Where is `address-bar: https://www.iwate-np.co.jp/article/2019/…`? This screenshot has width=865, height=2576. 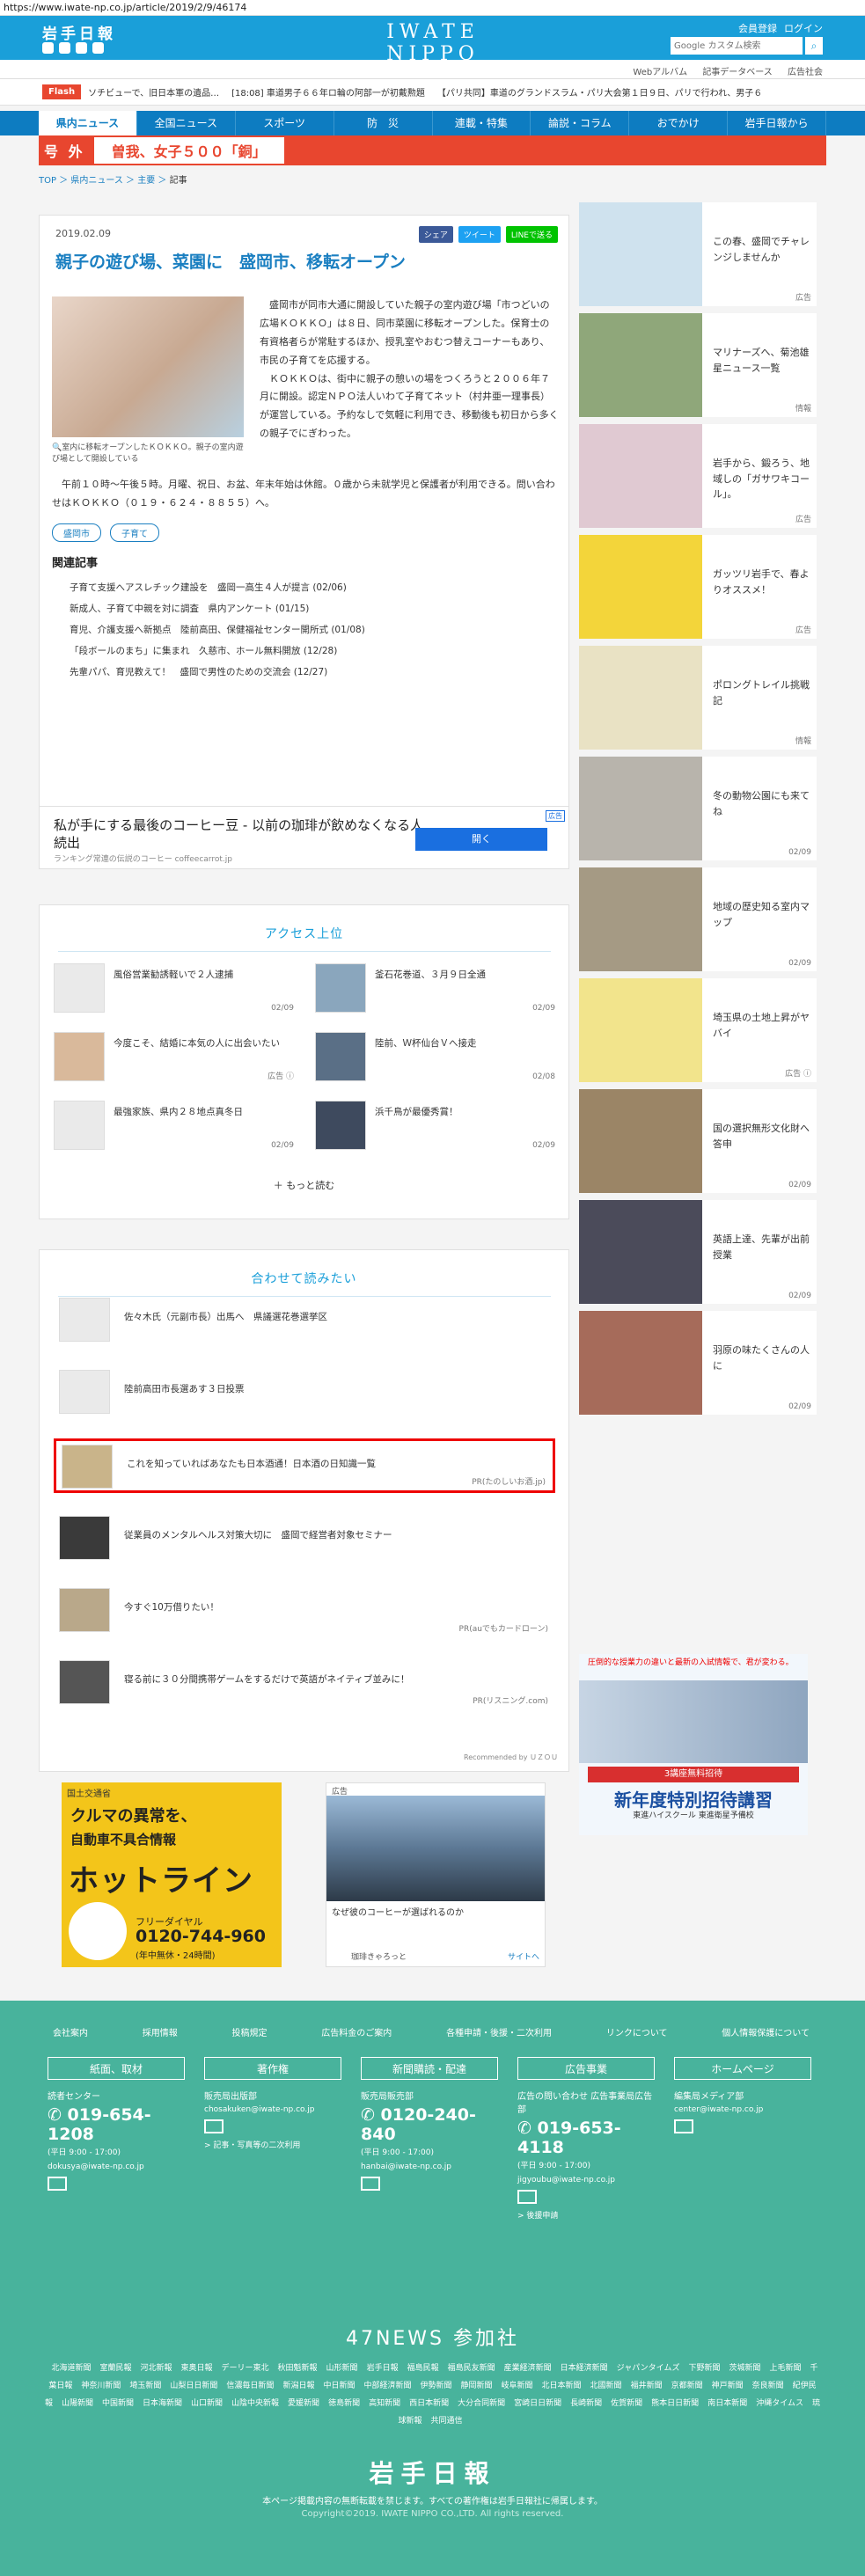 address-bar: https://www.iwate-np.co.jp/article/2019/… is located at coordinates (432, 8).